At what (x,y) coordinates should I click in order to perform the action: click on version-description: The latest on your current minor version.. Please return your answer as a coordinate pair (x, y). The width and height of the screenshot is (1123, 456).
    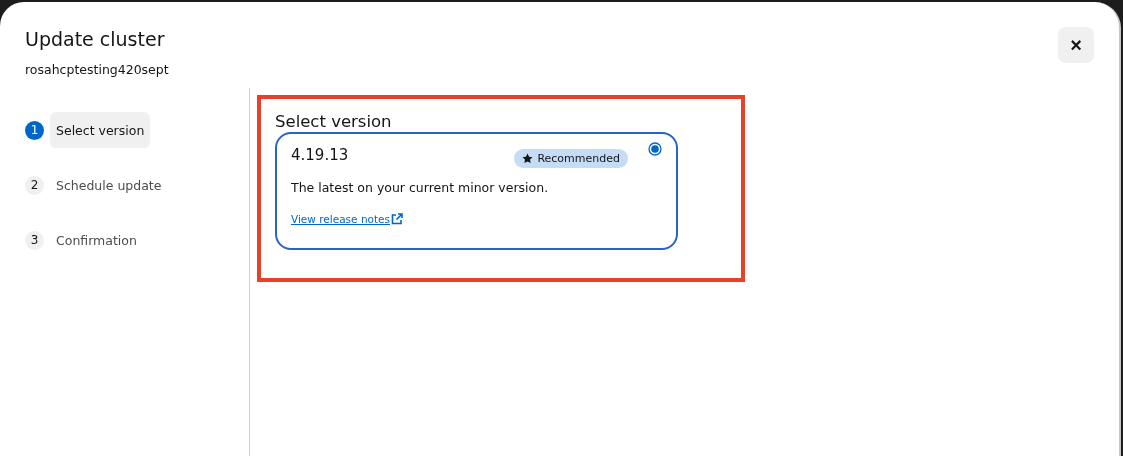
    Looking at the image, I should click on (420, 187).